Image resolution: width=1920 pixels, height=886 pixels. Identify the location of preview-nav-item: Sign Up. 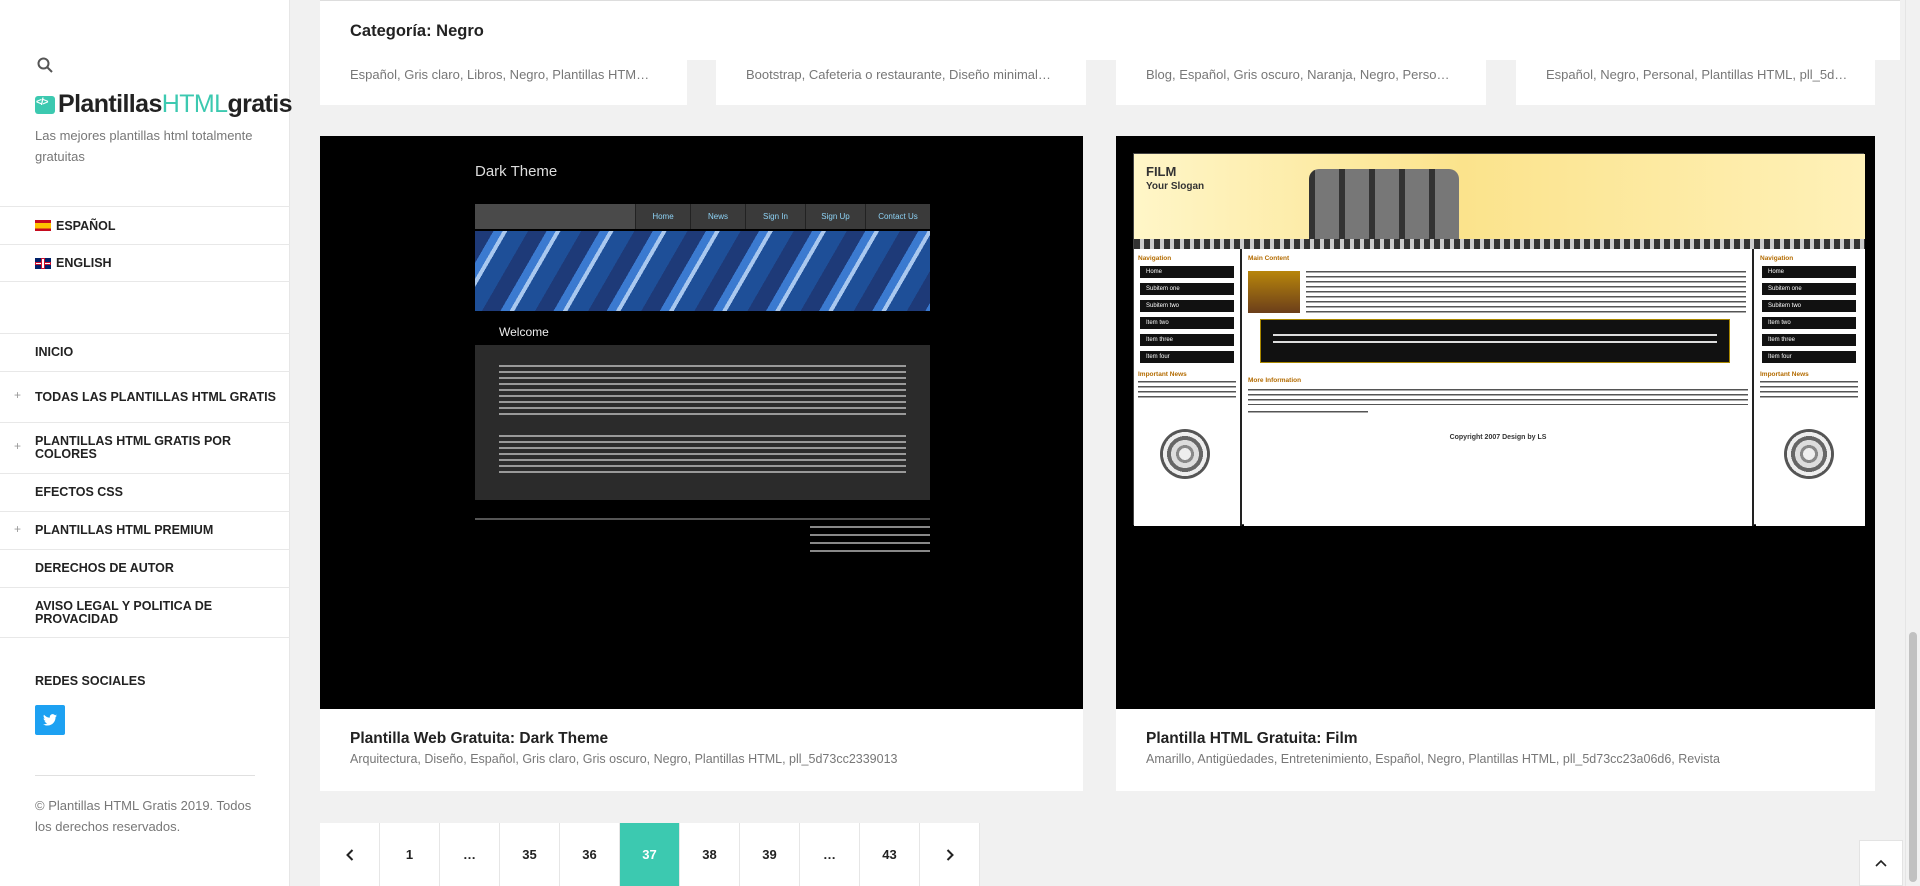
(835, 216).